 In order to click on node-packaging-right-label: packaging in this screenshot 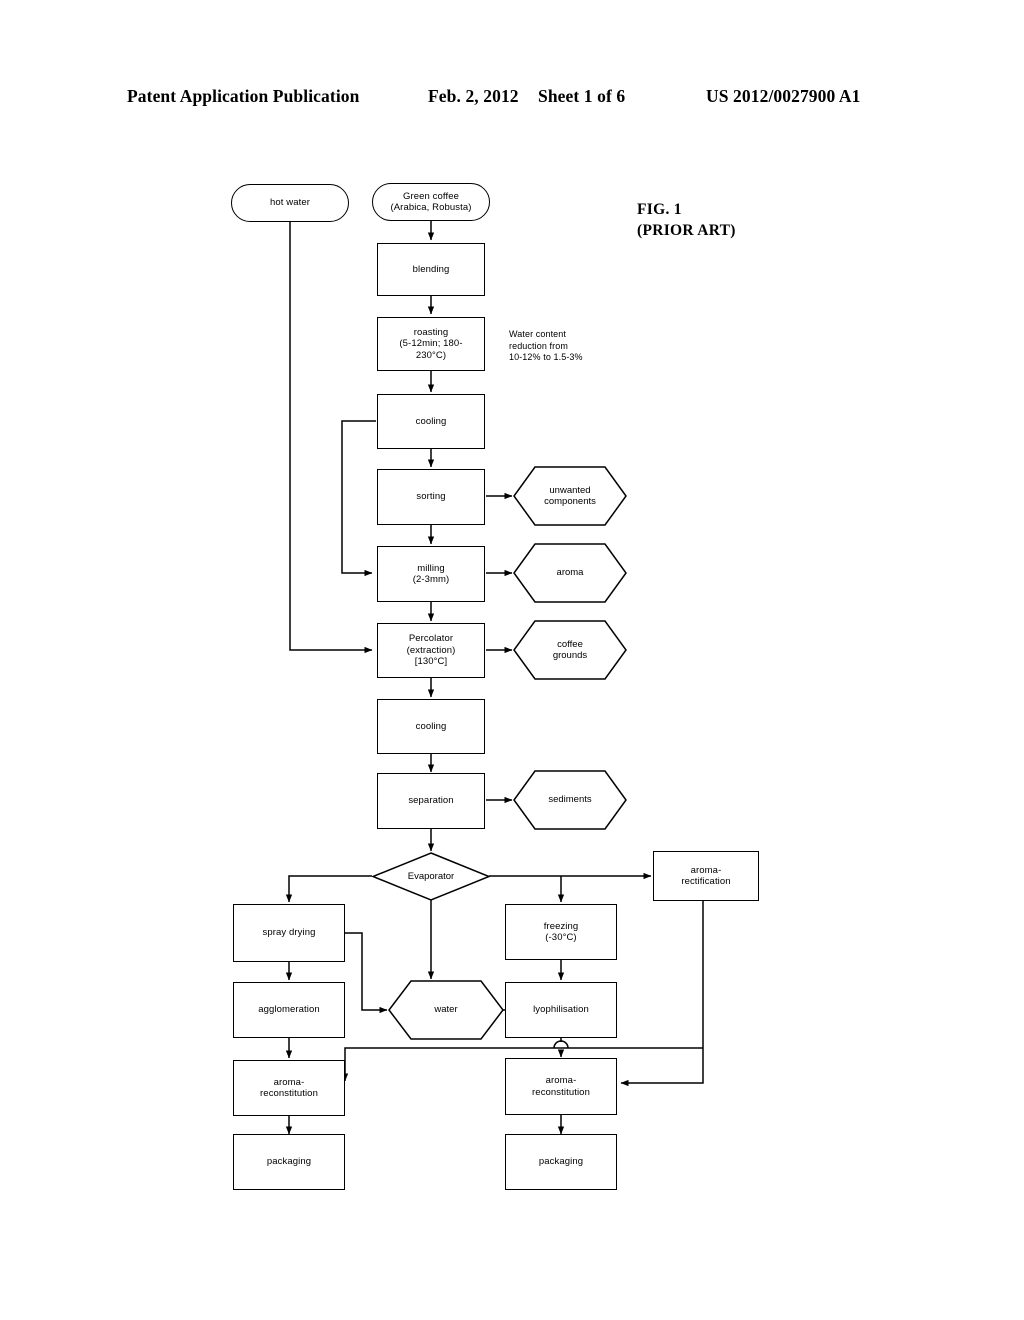, I will do `click(561, 1162)`.